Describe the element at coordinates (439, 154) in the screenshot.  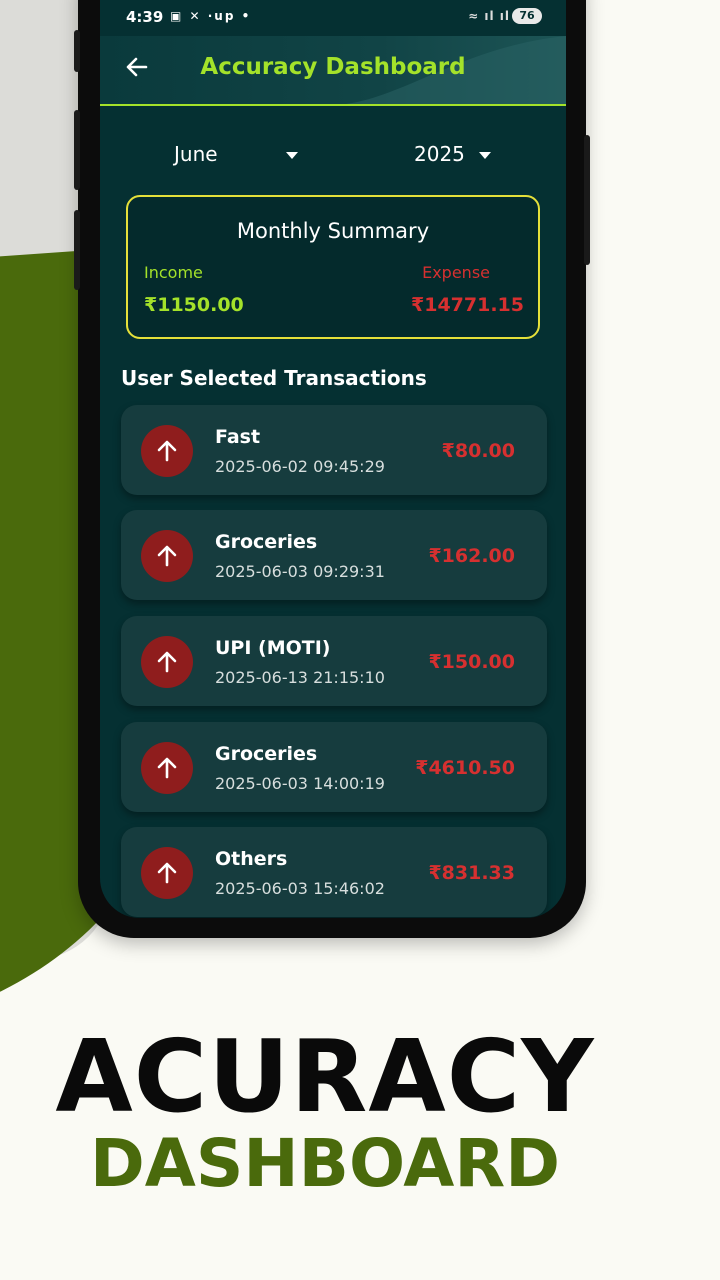
I see `year-value: 2025` at that location.